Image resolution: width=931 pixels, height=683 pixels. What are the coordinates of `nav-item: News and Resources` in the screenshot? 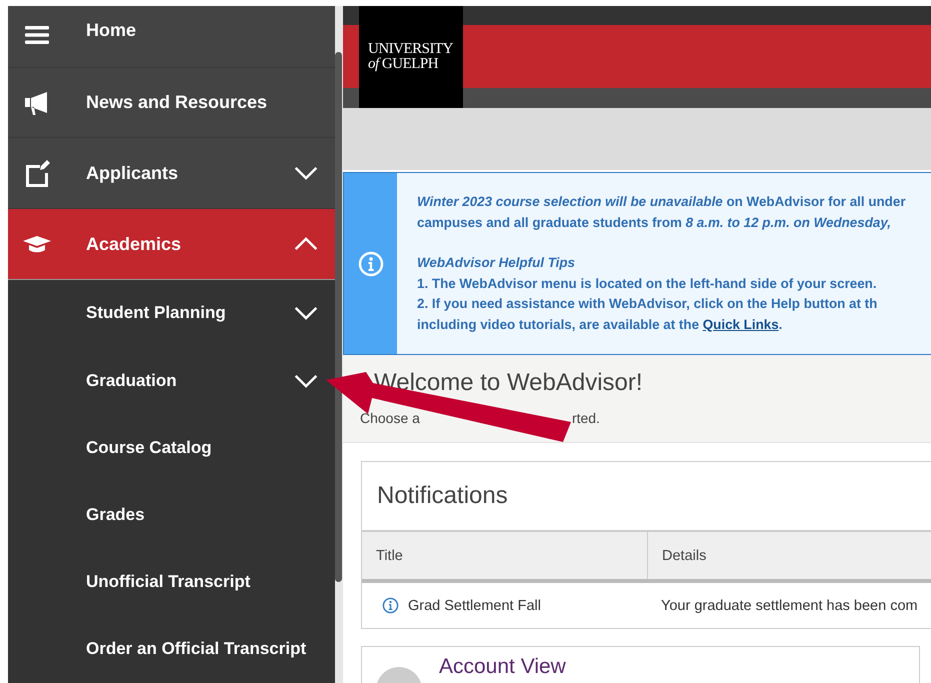 It's located at (171, 103).